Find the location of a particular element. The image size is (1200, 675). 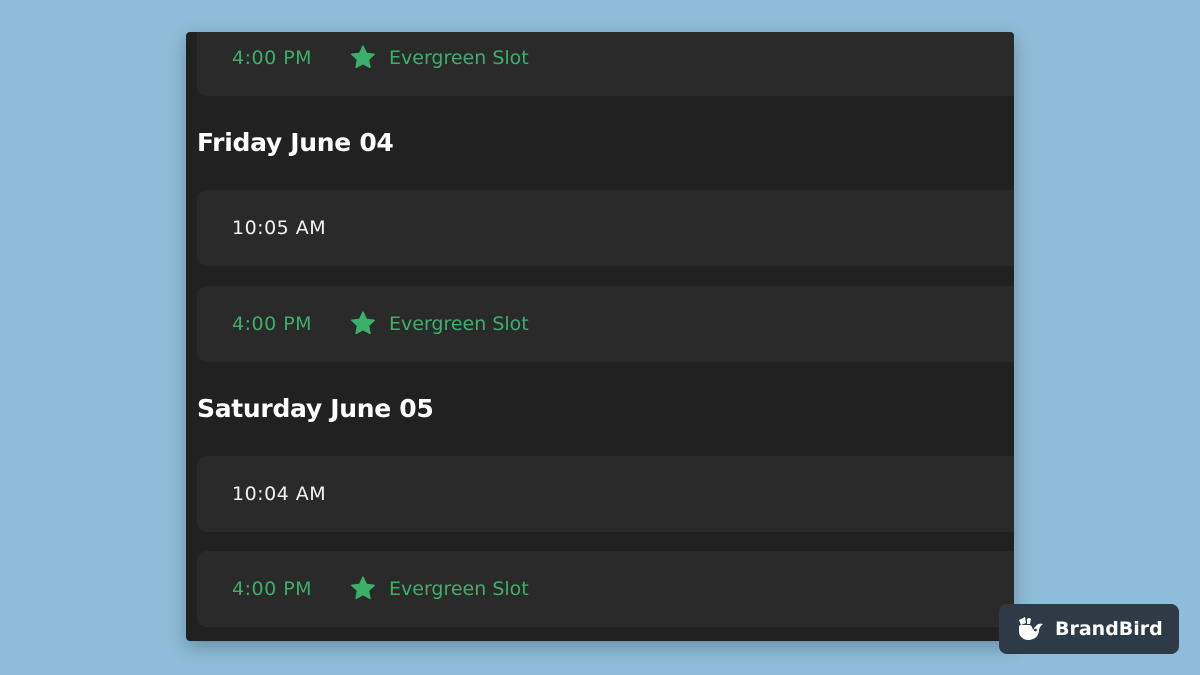

brandbird-logo-icon is located at coordinates (1031, 628).